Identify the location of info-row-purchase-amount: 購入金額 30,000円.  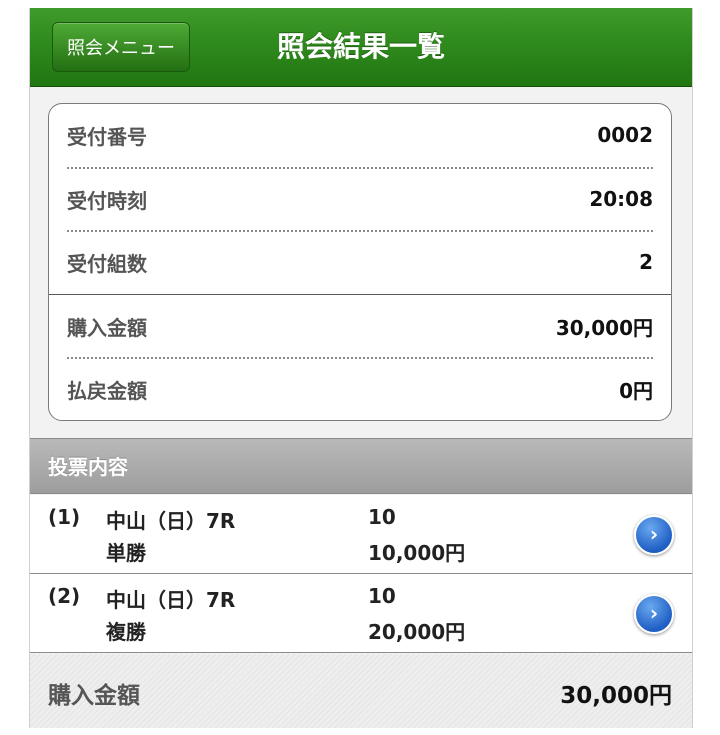
(360, 326).